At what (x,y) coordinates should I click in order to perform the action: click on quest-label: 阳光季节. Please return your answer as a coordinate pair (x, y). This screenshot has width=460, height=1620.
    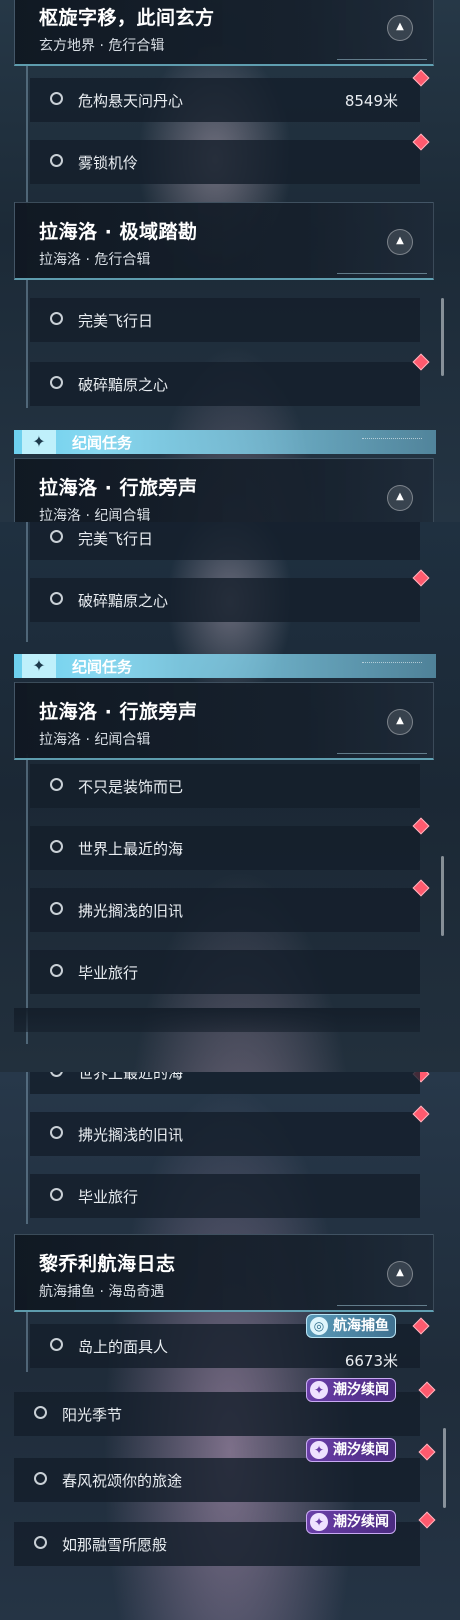
    Looking at the image, I should click on (92, 1415).